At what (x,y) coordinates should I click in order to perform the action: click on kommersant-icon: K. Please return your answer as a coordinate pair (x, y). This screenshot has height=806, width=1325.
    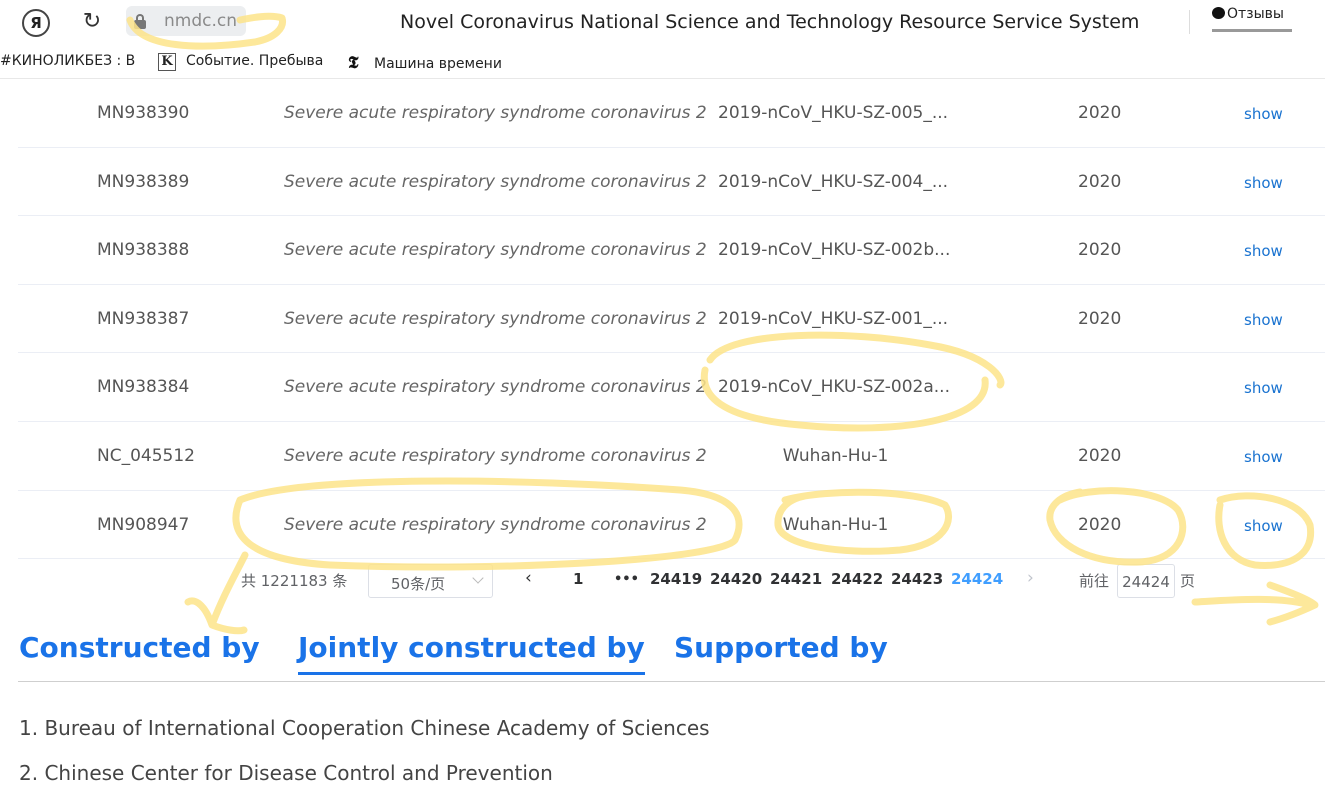
    Looking at the image, I should click on (167, 62).